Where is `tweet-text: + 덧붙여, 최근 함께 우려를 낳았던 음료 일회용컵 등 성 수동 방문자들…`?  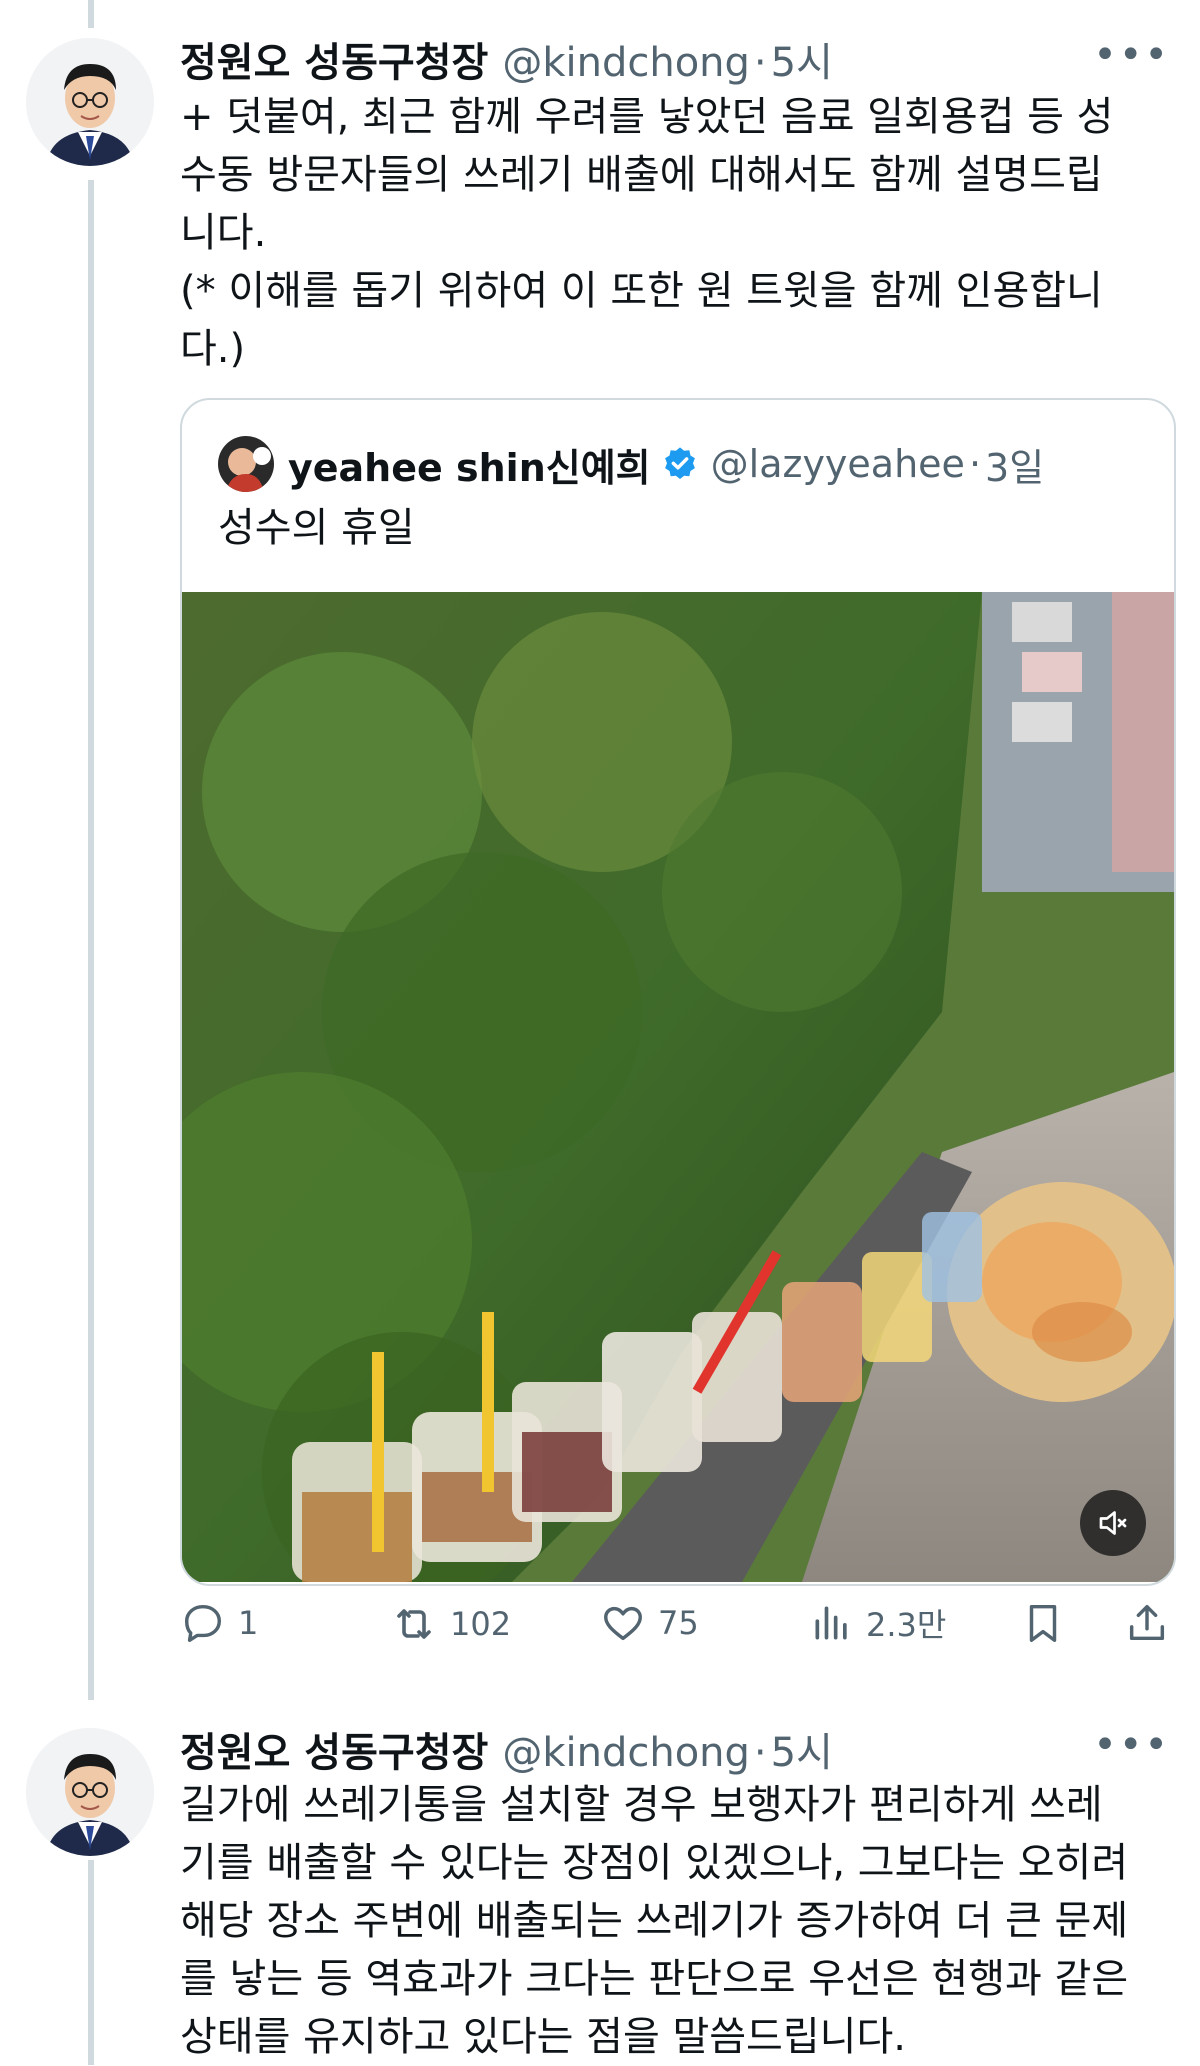 tweet-text: + 덧붙여, 최근 함께 우려를 낳았던 음료 일회용컵 등 성 수동 방문자들… is located at coordinates (647, 233).